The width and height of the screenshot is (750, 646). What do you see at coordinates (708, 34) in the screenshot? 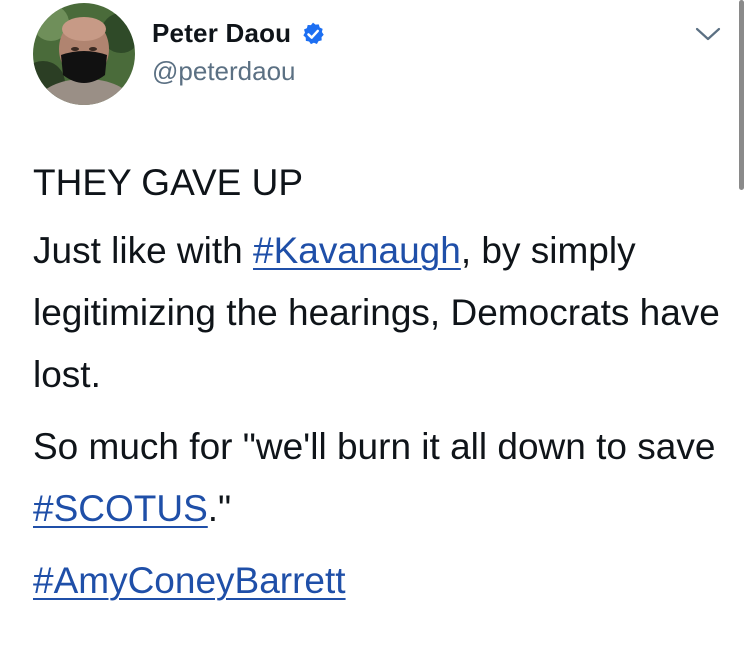
I see `chevron-down-icon` at bounding box center [708, 34].